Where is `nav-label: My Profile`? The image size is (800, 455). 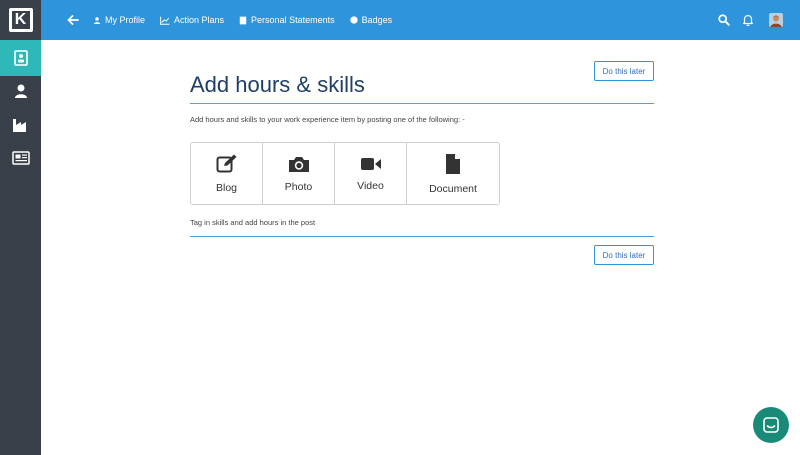 nav-label: My Profile is located at coordinates (125, 20).